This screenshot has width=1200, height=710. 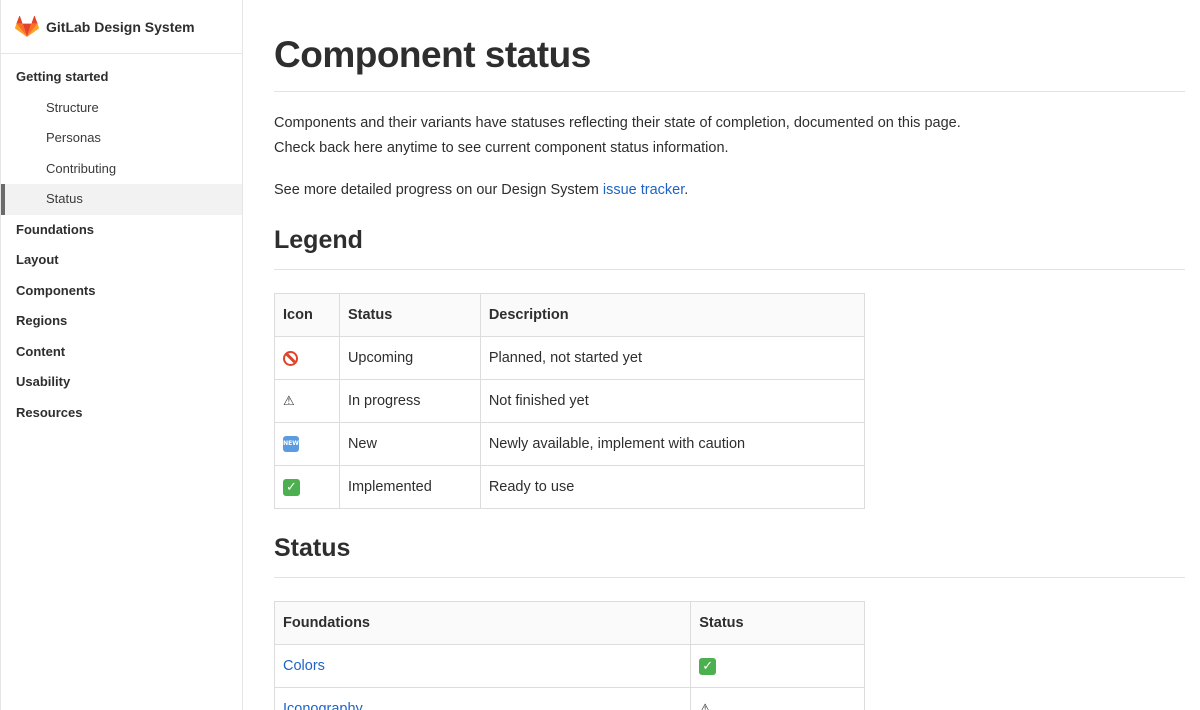 I want to click on brand-name: GitLab Design System, so click(x=120, y=26).